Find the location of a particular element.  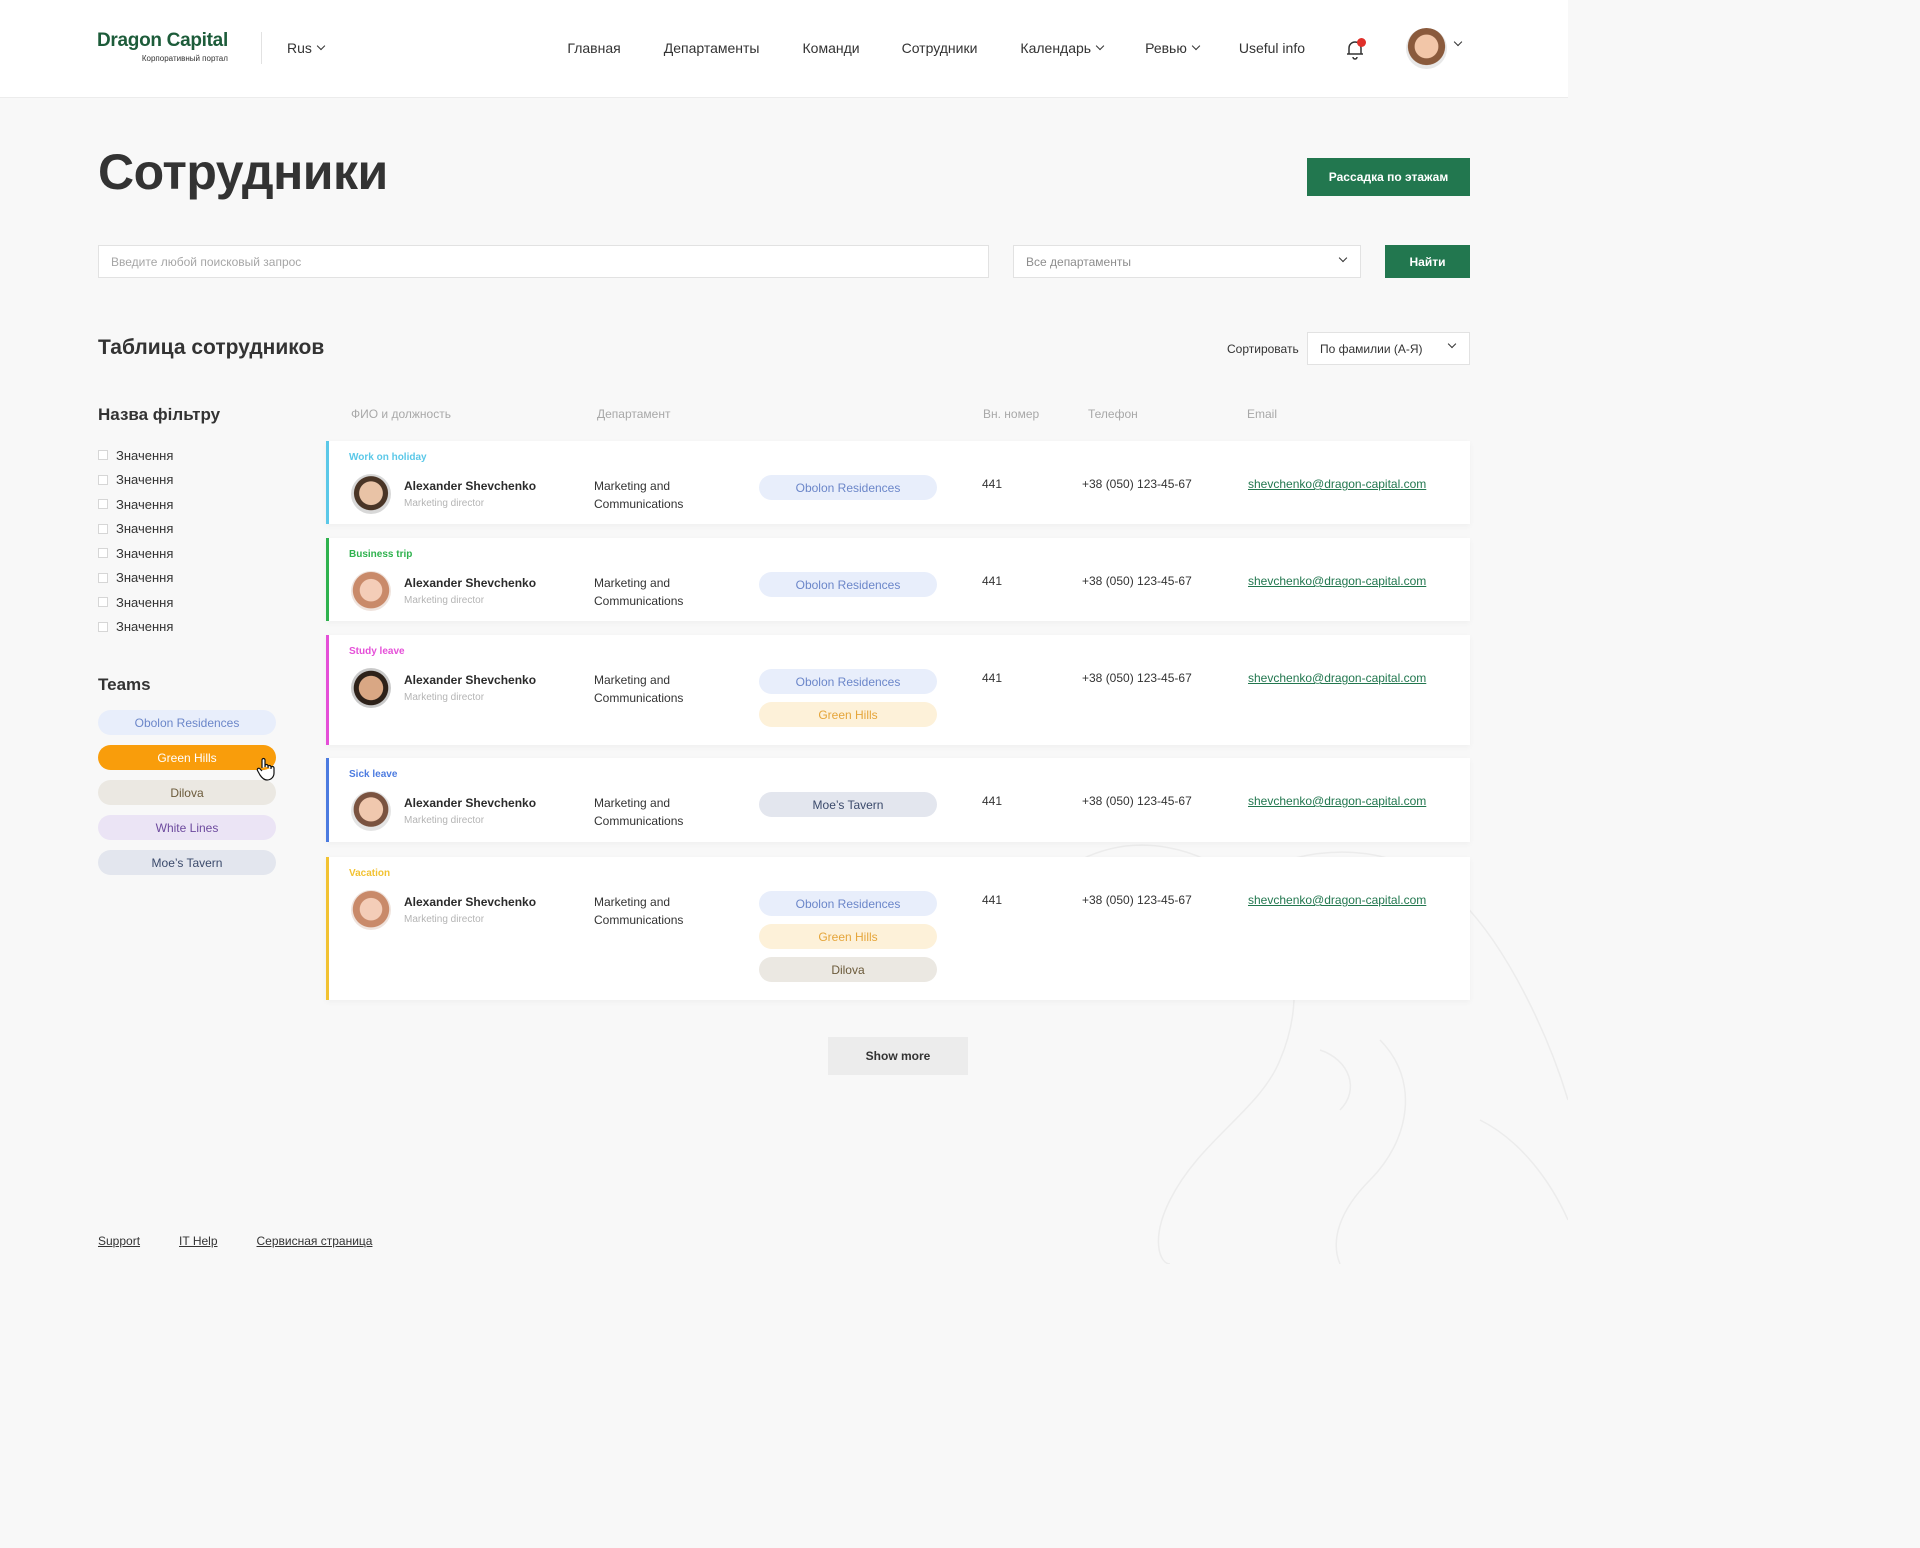

user-avatar is located at coordinates (1426, 48).